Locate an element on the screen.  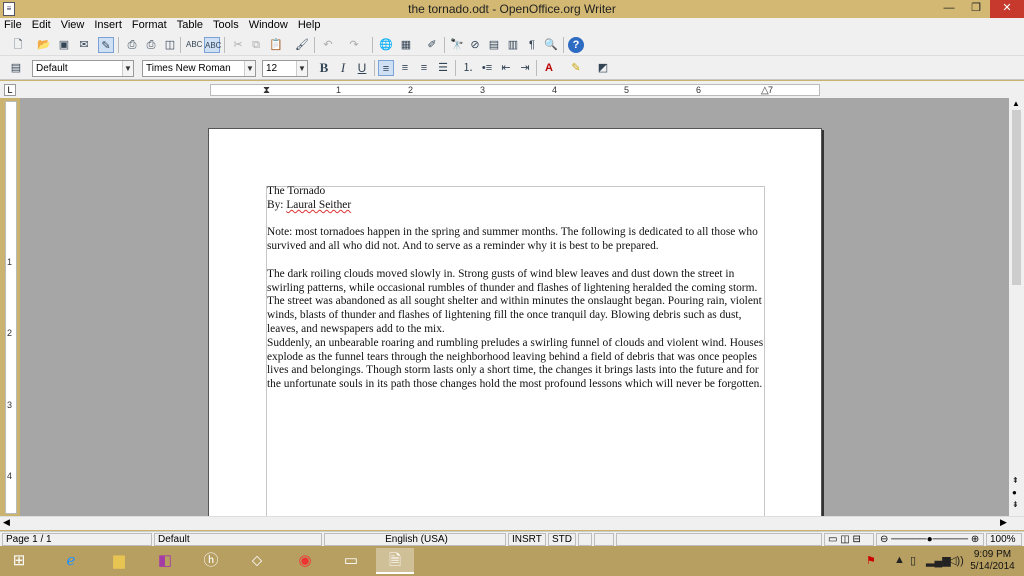
export-pdf-icon: ⎙ is located at coordinates (132, 45).